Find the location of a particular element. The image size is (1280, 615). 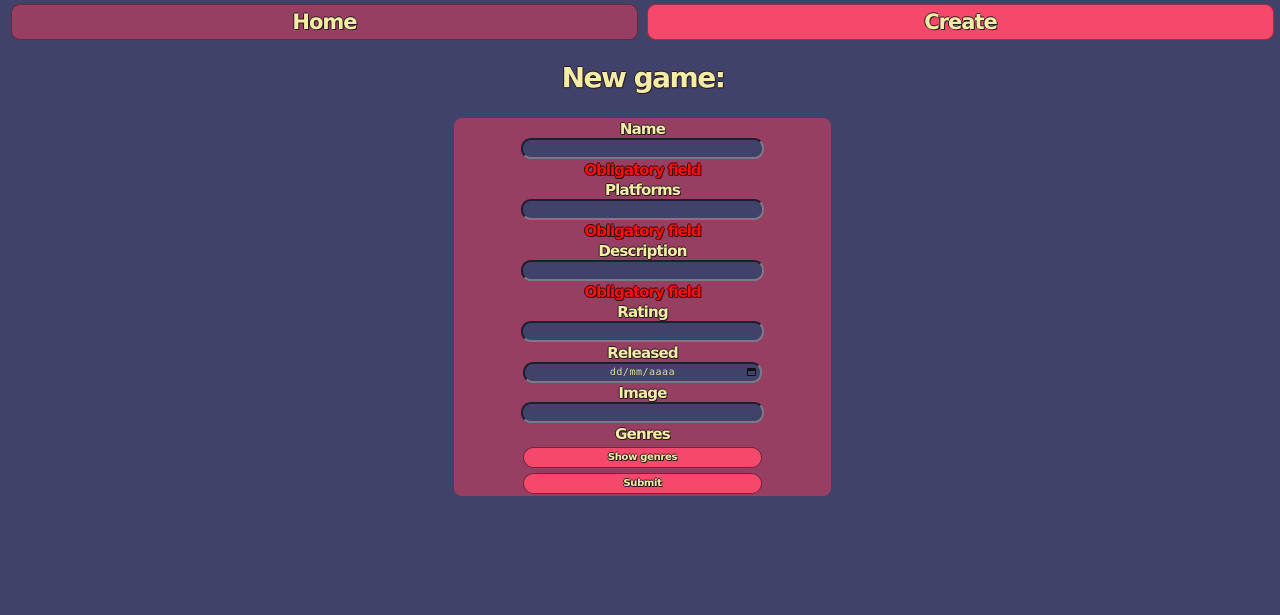

description-input is located at coordinates (642, 270).